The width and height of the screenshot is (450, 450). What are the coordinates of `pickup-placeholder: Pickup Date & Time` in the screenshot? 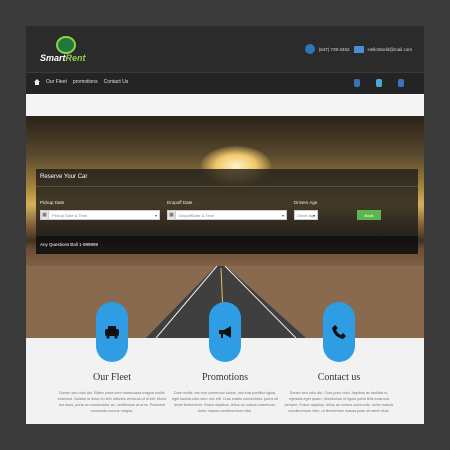 It's located at (70, 215).